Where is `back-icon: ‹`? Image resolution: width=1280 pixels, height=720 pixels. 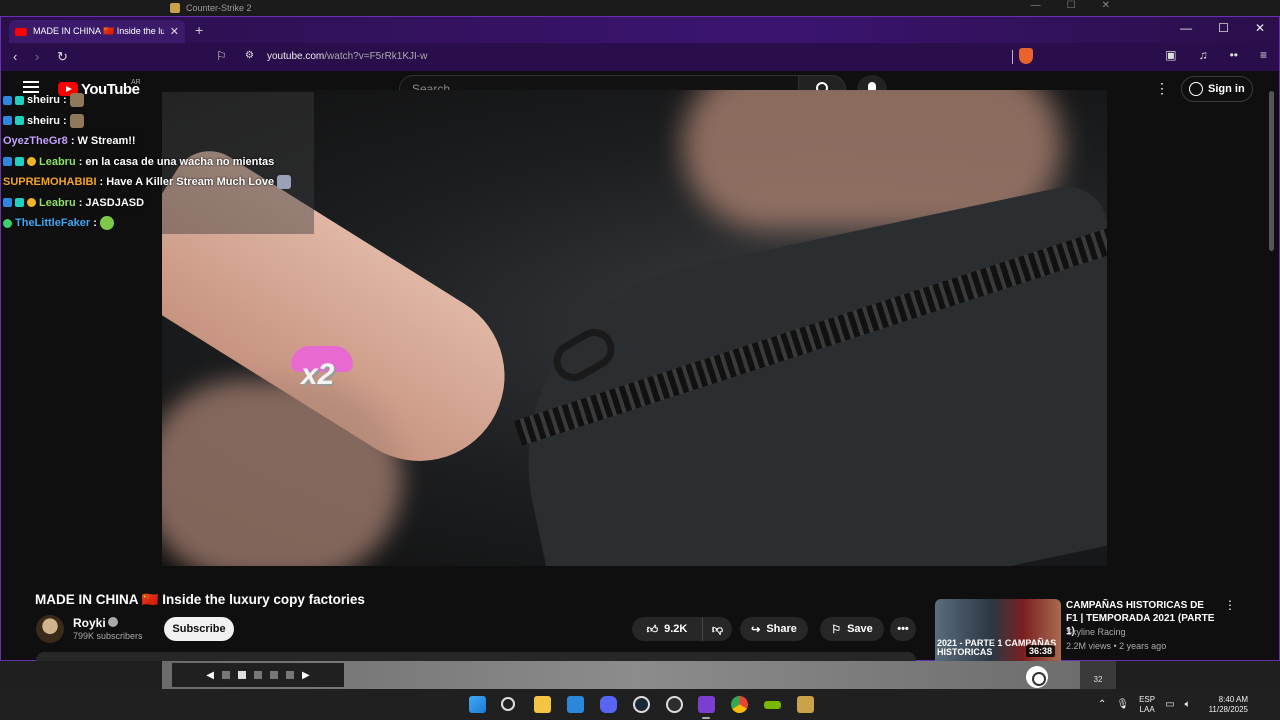
back-icon: ‹ is located at coordinates (15, 56).